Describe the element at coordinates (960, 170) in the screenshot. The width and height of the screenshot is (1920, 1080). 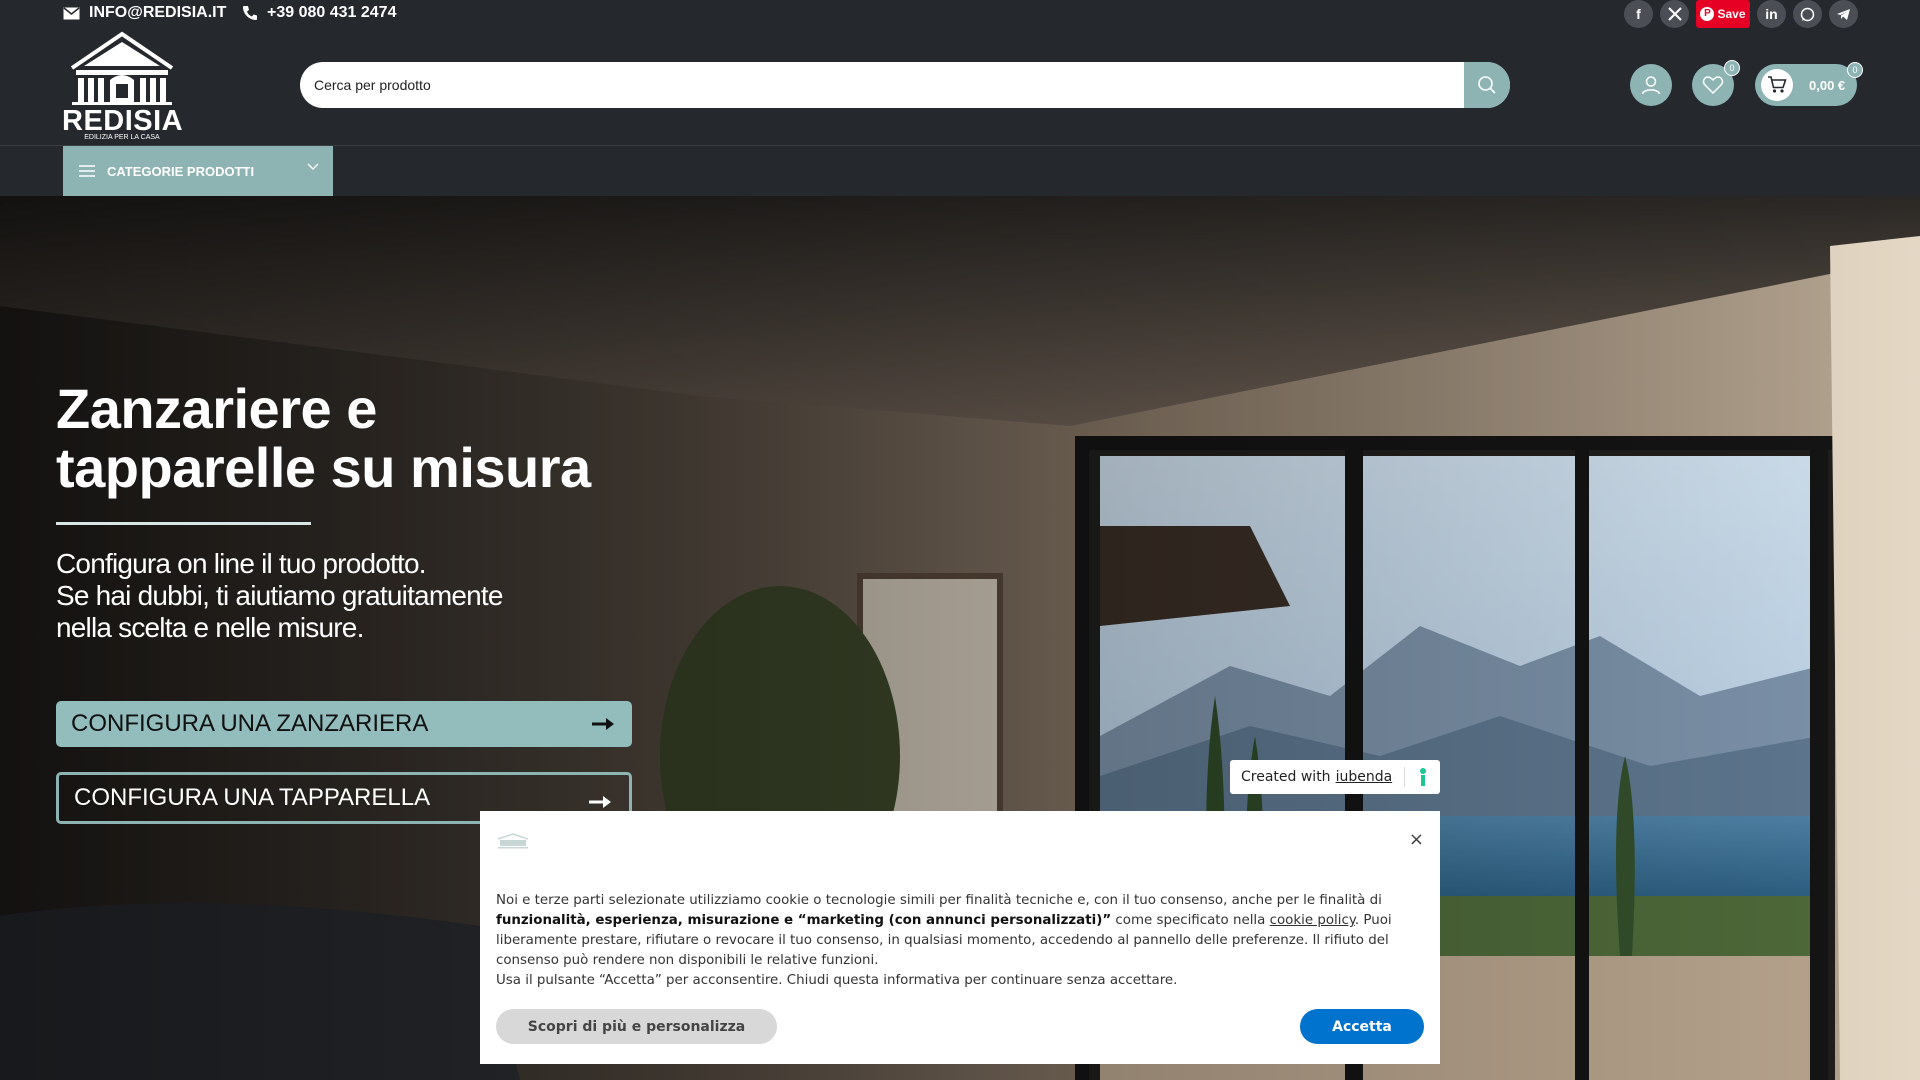
I see `main-navbar: CATEGORIE PRODOTTI` at that location.